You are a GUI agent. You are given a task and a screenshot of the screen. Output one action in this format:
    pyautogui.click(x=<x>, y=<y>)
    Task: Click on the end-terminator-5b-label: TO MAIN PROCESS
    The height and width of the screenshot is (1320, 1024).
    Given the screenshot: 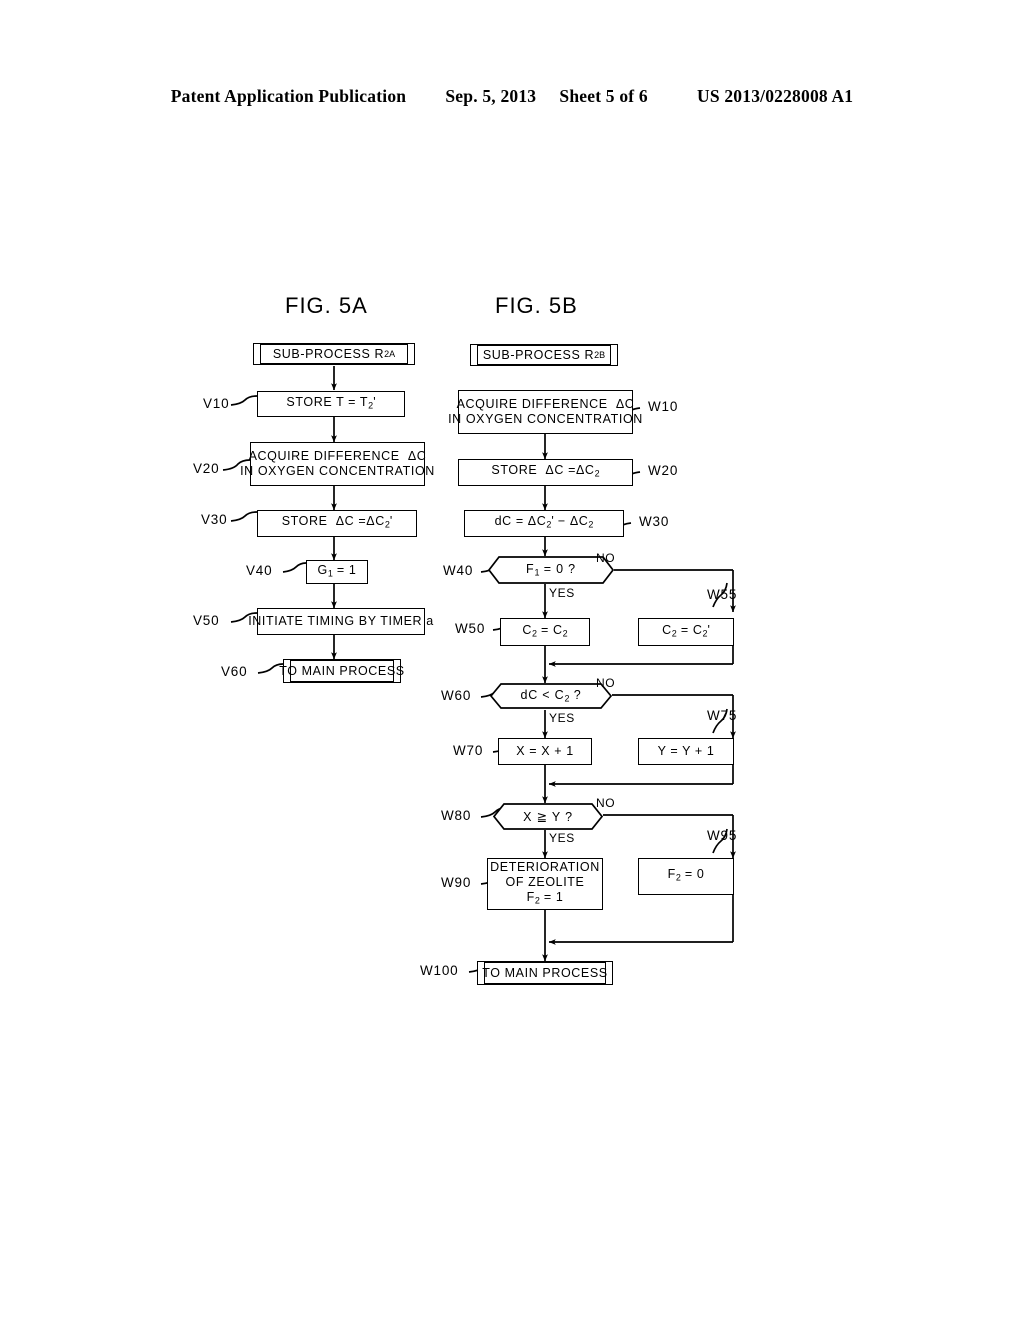 What is the action you would take?
    pyautogui.click(x=544, y=973)
    